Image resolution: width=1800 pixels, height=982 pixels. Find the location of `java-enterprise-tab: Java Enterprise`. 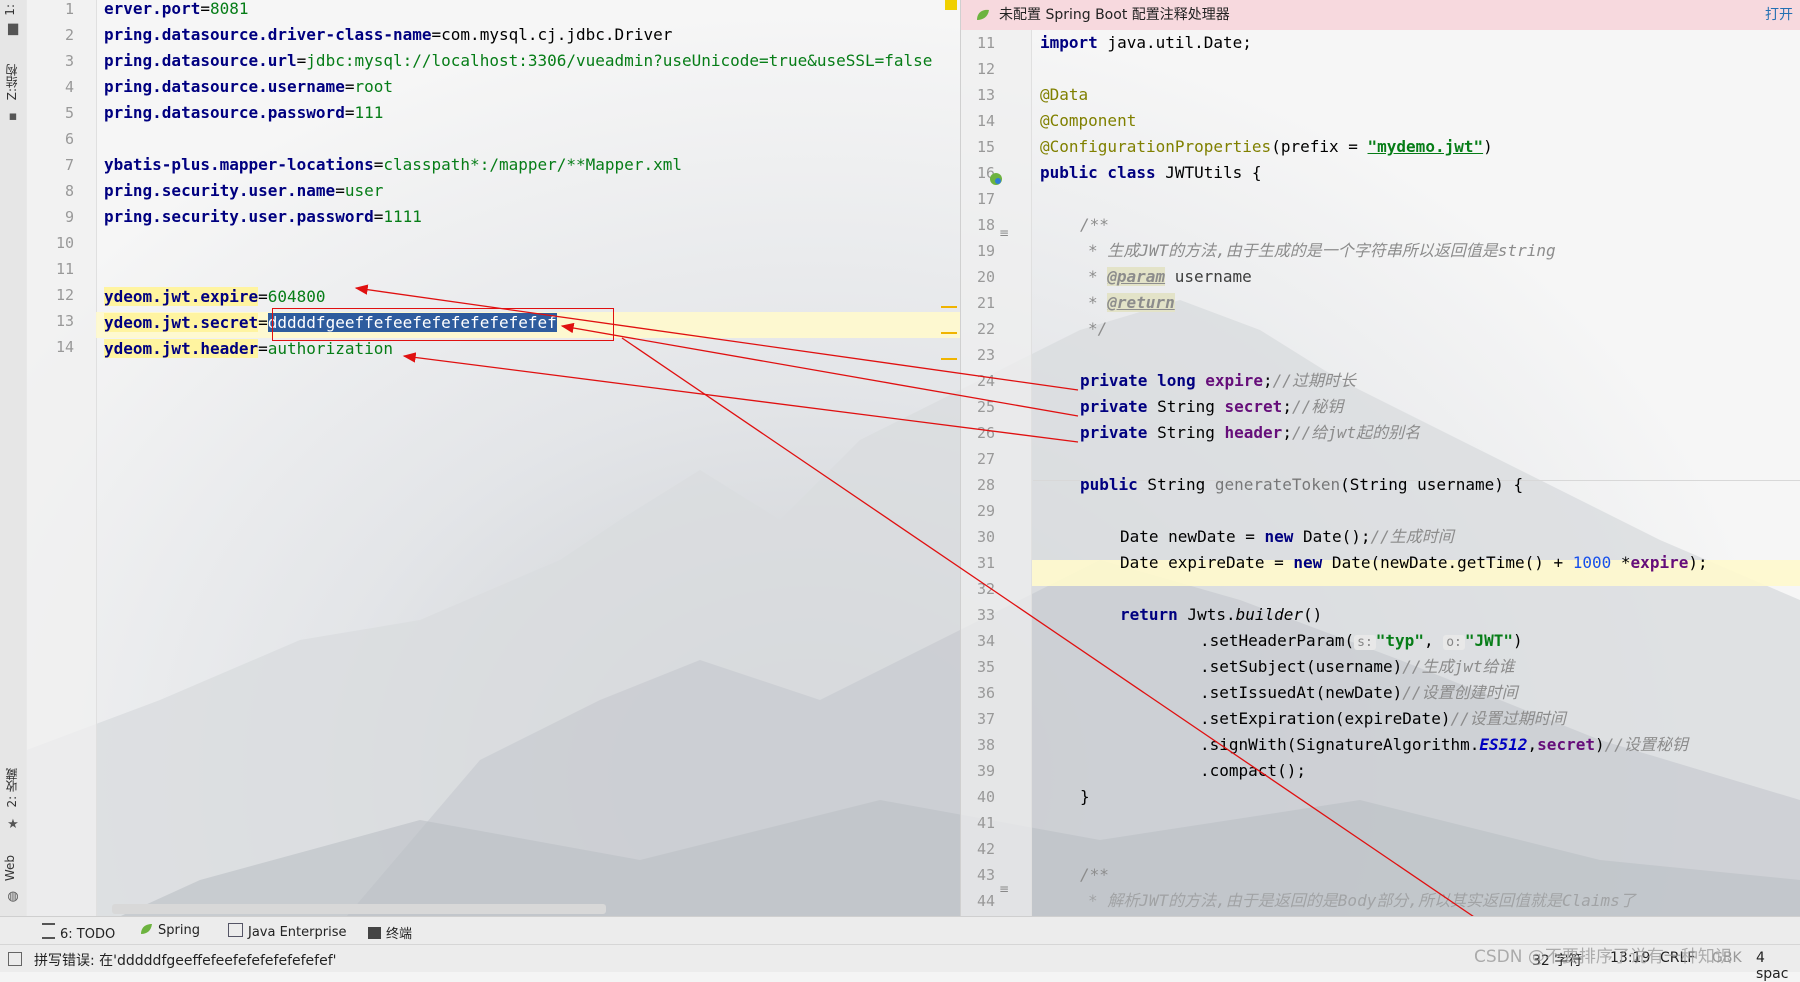

java-enterprise-tab: Java Enterprise is located at coordinates (287, 931).